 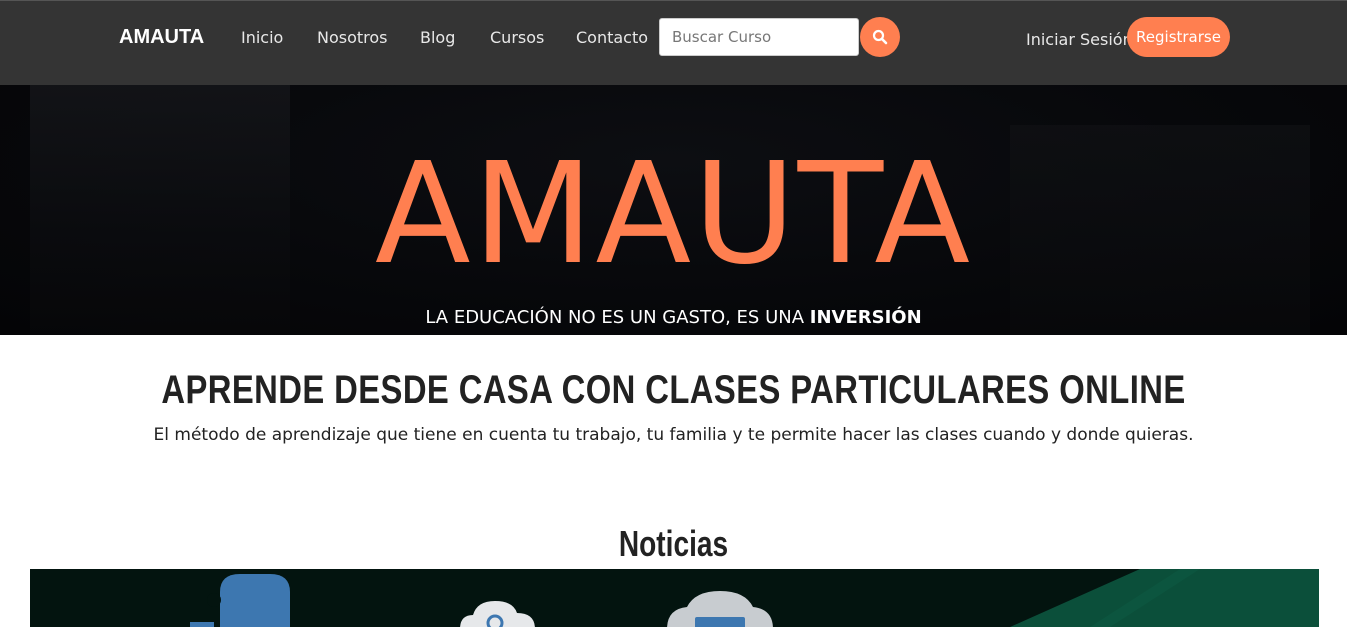 I want to click on nav-link-inicio: Inicio, so click(x=262, y=37).